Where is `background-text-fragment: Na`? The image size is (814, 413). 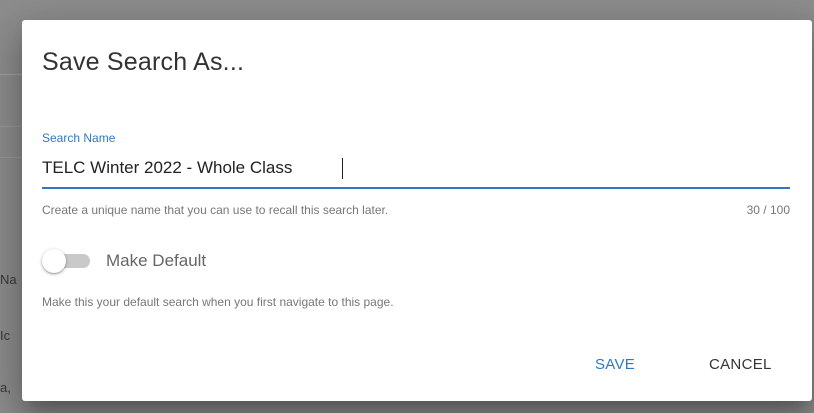 background-text-fragment: Na is located at coordinates (8, 279).